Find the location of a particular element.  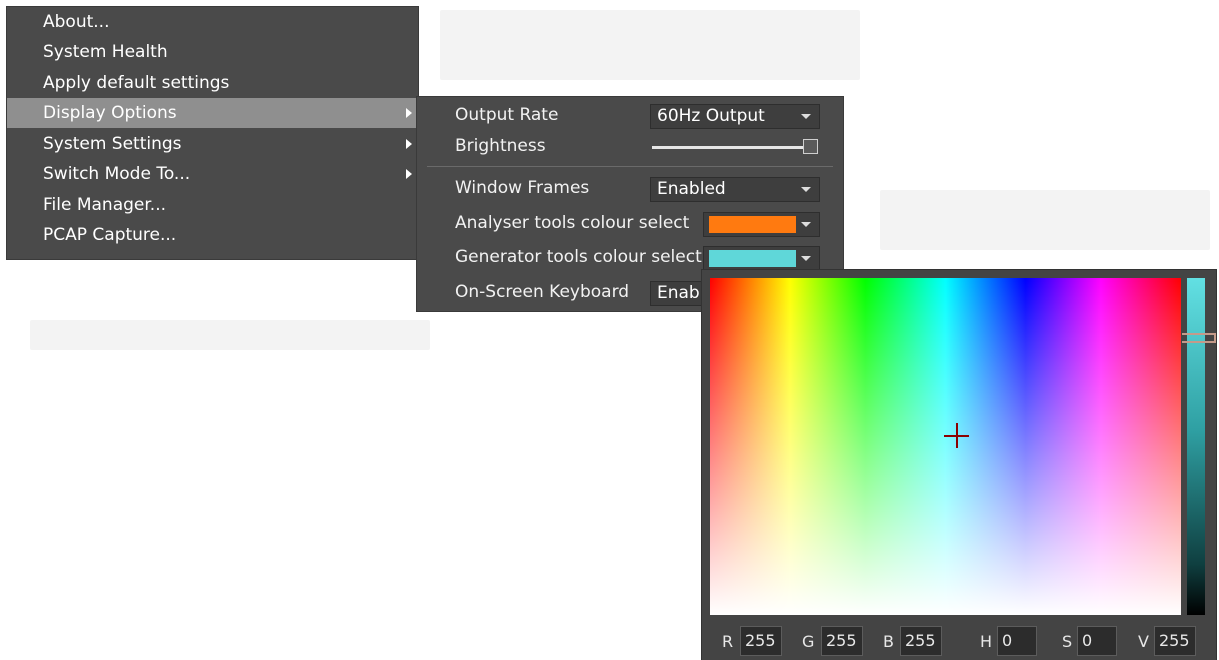

onscreen-keyboard-value: Enabl is located at coordinates (681, 293).